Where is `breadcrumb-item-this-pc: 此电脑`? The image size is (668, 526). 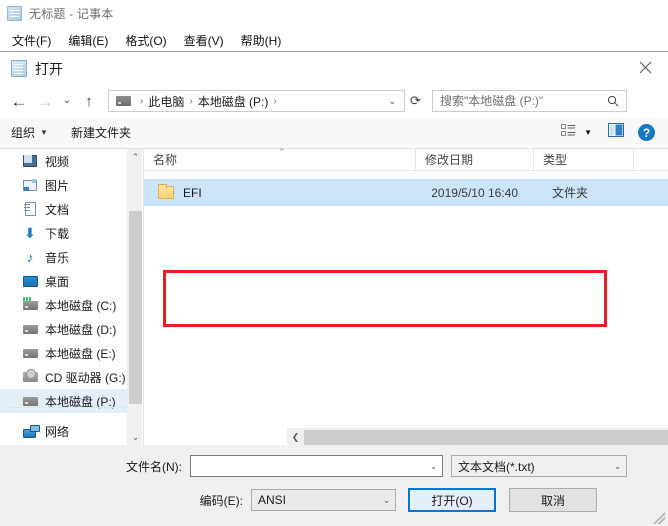 breadcrumb-item-this-pc: 此电脑 is located at coordinates (166, 101).